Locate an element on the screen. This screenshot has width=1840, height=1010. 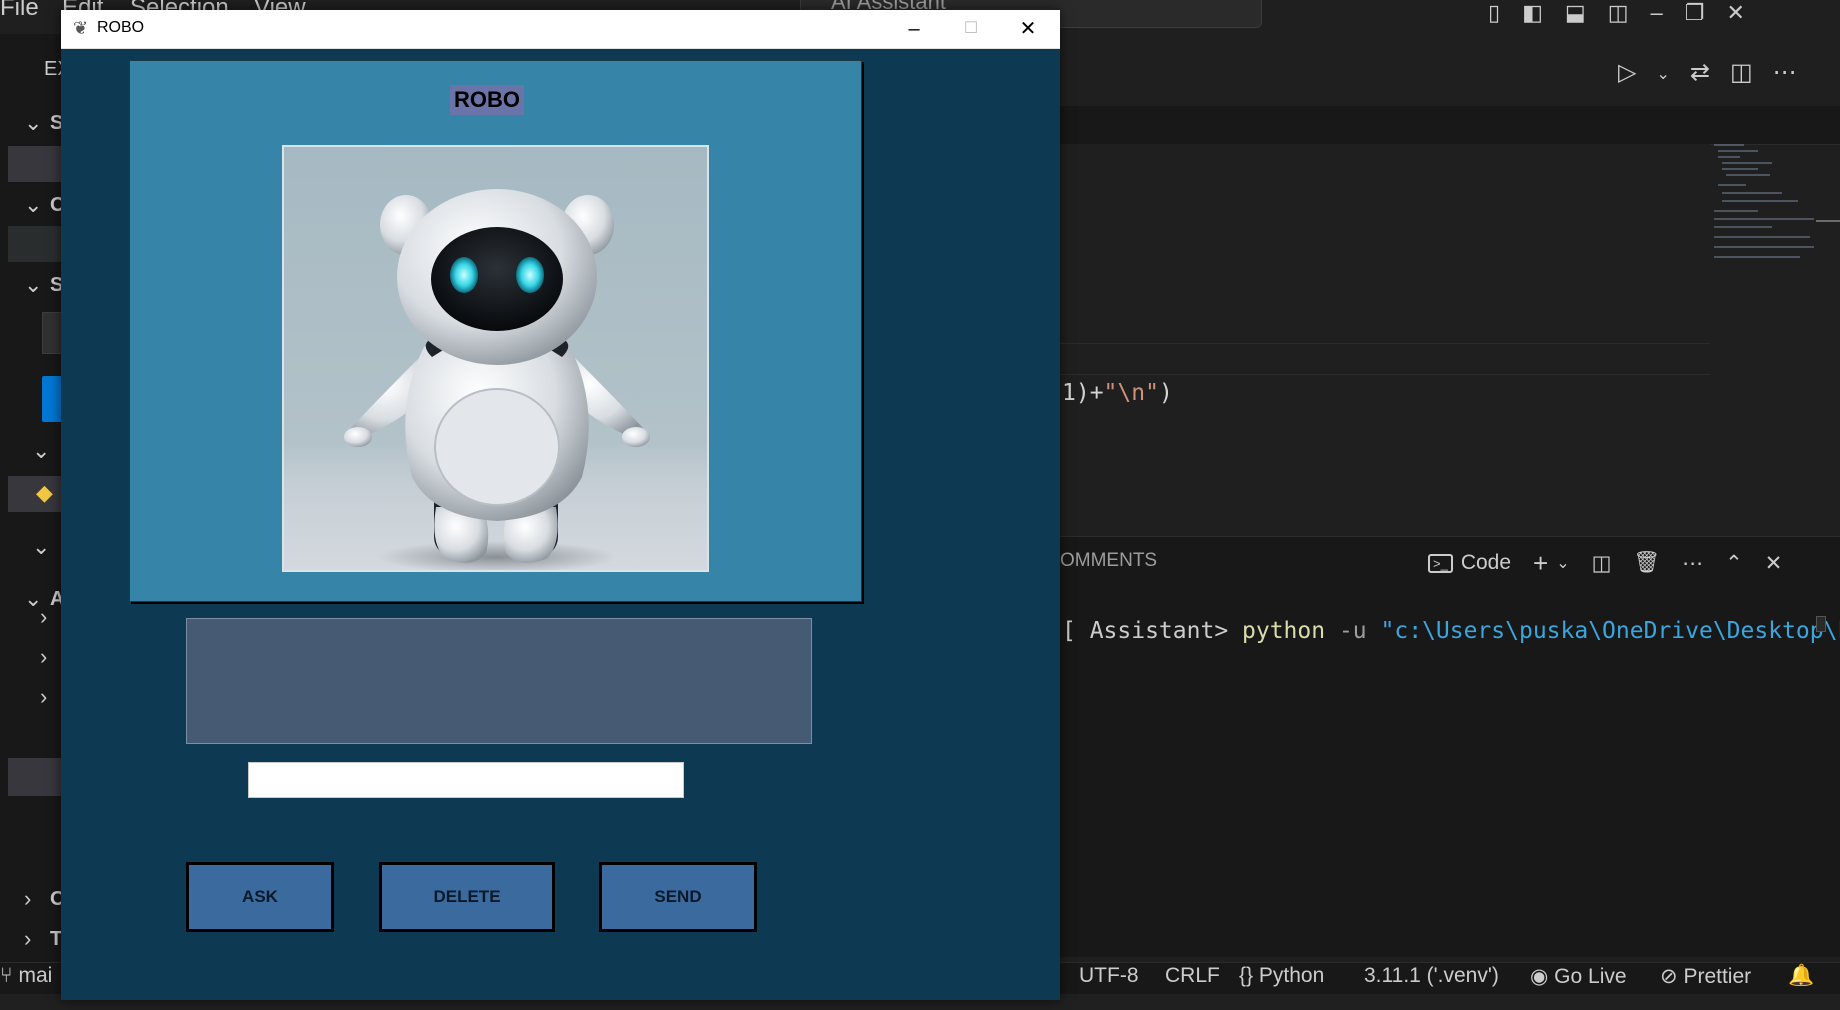
prohibited-icon: ⊘ is located at coordinates (1669, 976).